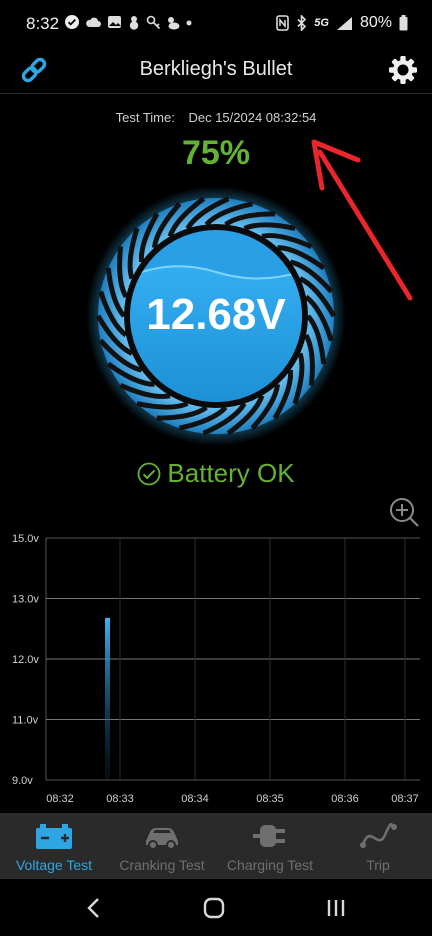 The height and width of the screenshot is (936, 432). I want to click on tab-charging-test-label: Charging Test, so click(270, 865).